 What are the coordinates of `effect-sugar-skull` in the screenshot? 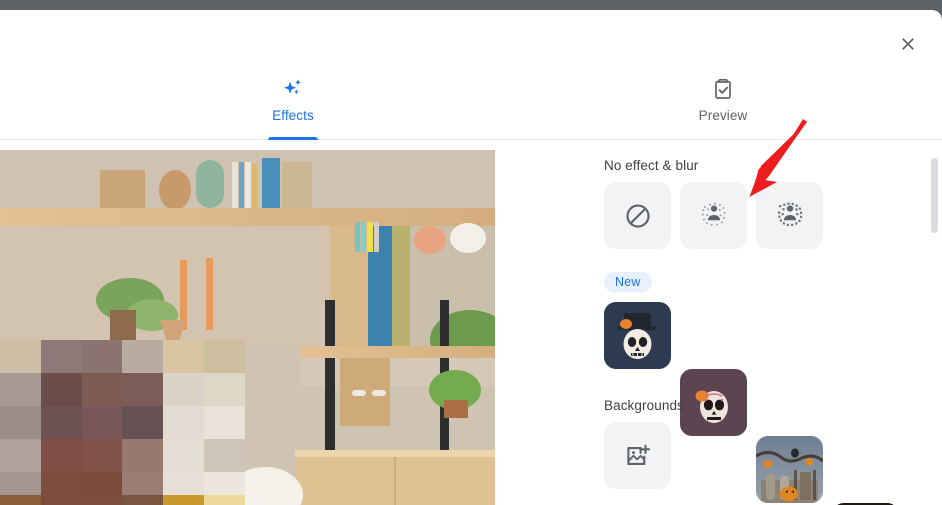 It's located at (713, 402).